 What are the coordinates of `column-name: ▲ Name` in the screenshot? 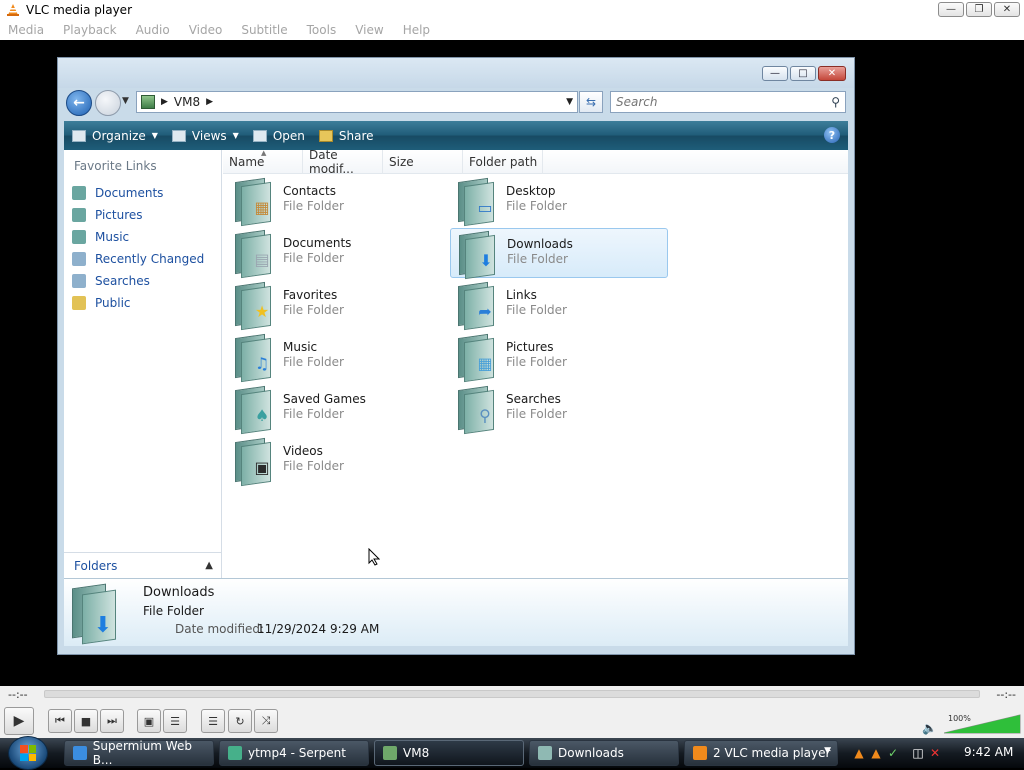 It's located at (263, 161).